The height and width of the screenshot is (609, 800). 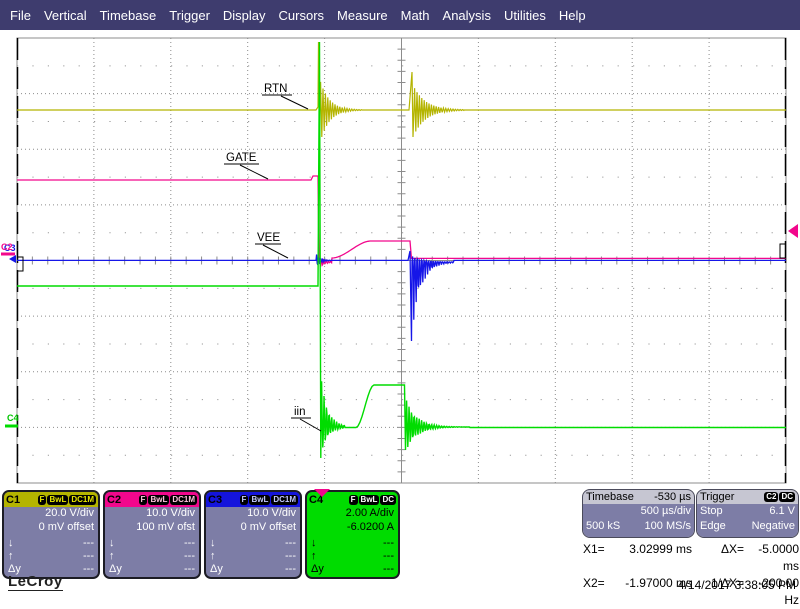 What do you see at coordinates (525, 15) in the screenshot?
I see `menu-item-utilities: Utilities` at bounding box center [525, 15].